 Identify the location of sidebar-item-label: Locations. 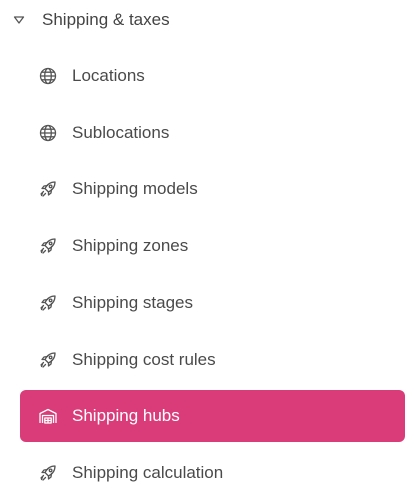
(108, 75).